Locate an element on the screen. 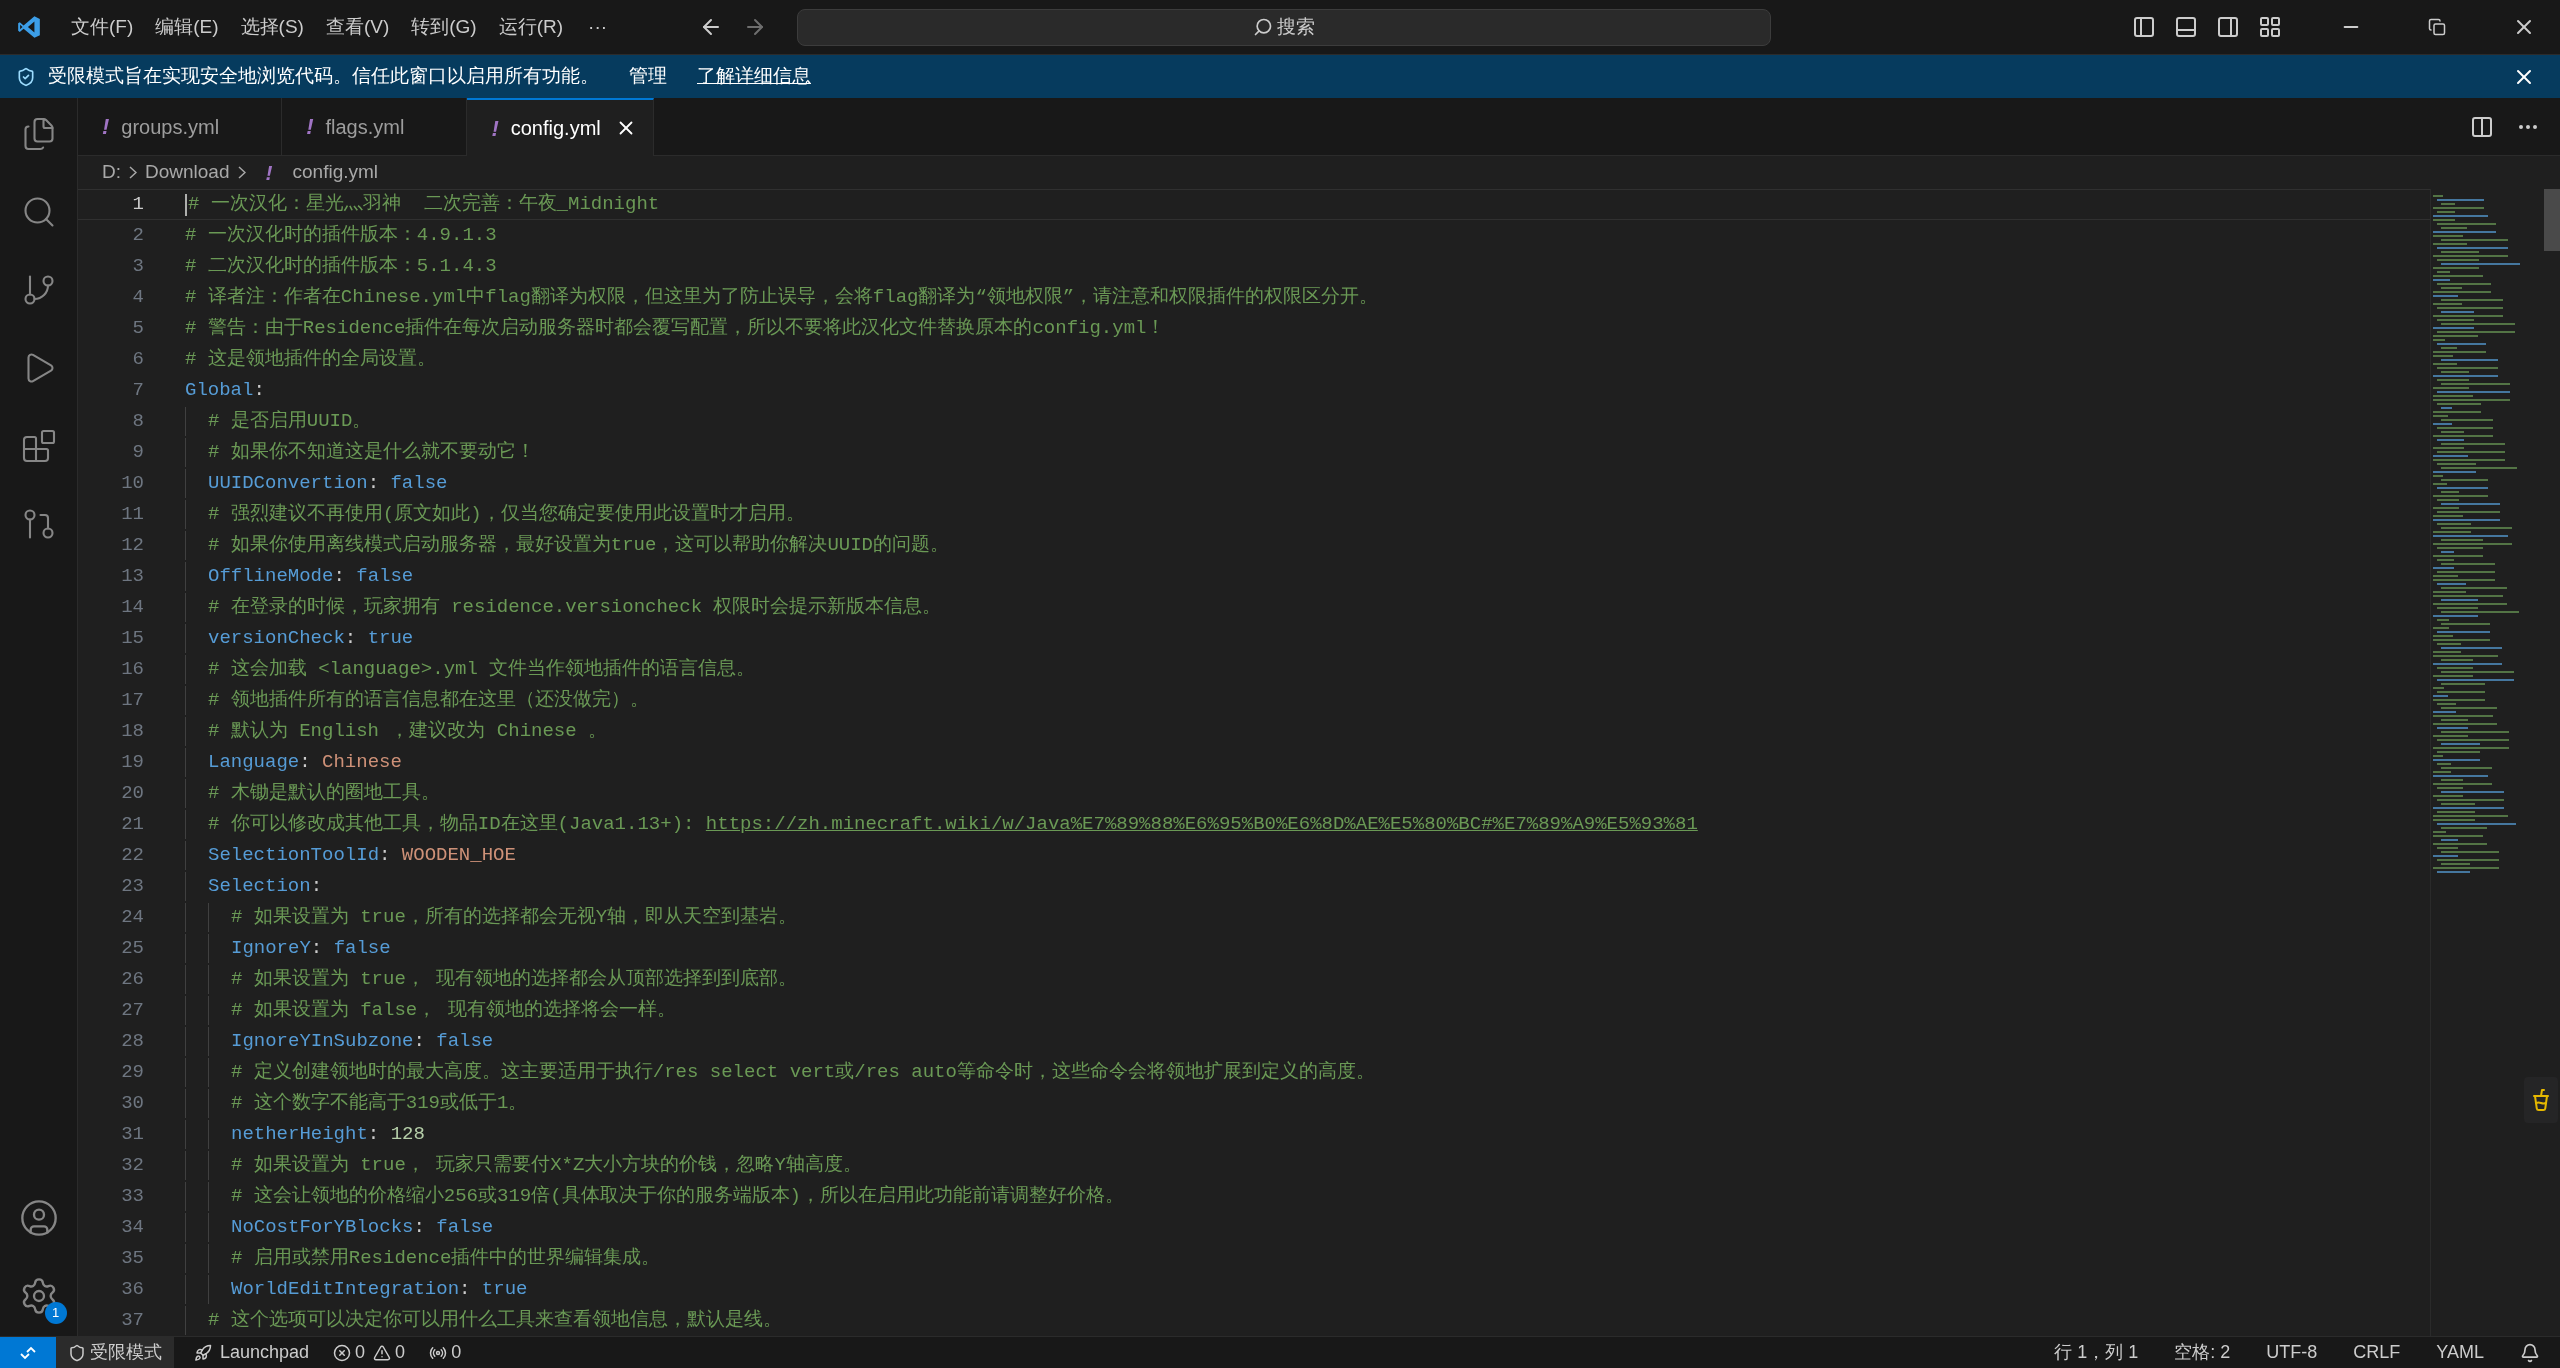  line-number: 2 is located at coordinates (137, 236).